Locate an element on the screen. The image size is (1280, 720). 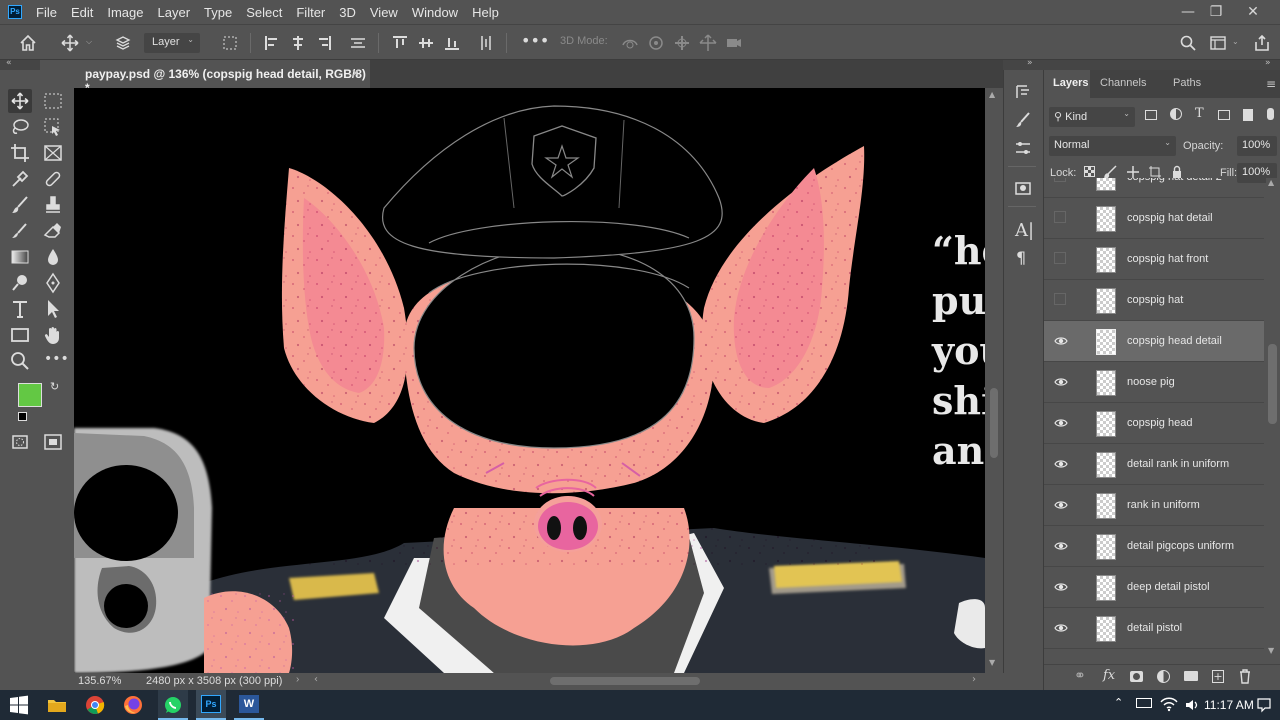
filter-smart-object-icon is located at coordinates (1248, 115).